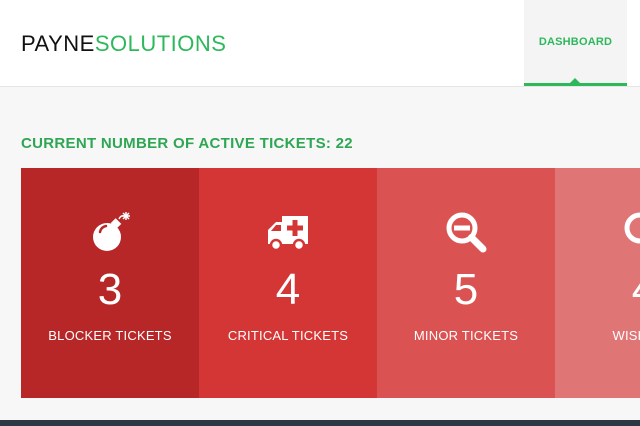  I want to click on logo-part-payne: PAYNE, so click(58, 43).